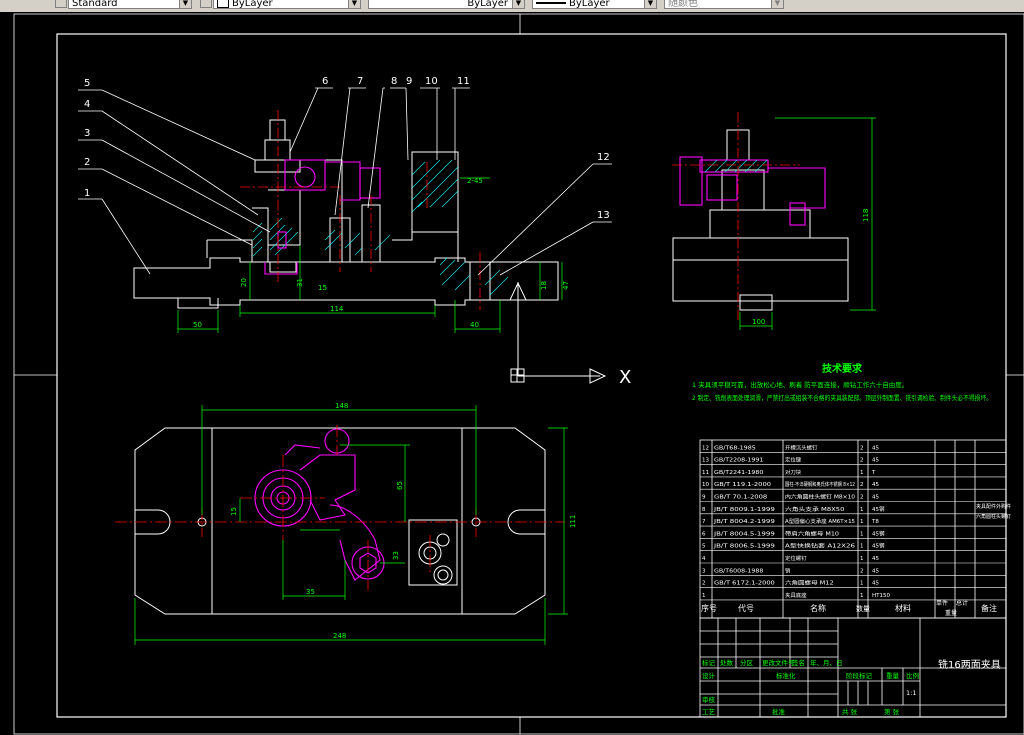 The width and height of the screenshot is (1024, 735). Describe the element at coordinates (912, 675) in the screenshot. I see `tb-scale: 比例` at that location.